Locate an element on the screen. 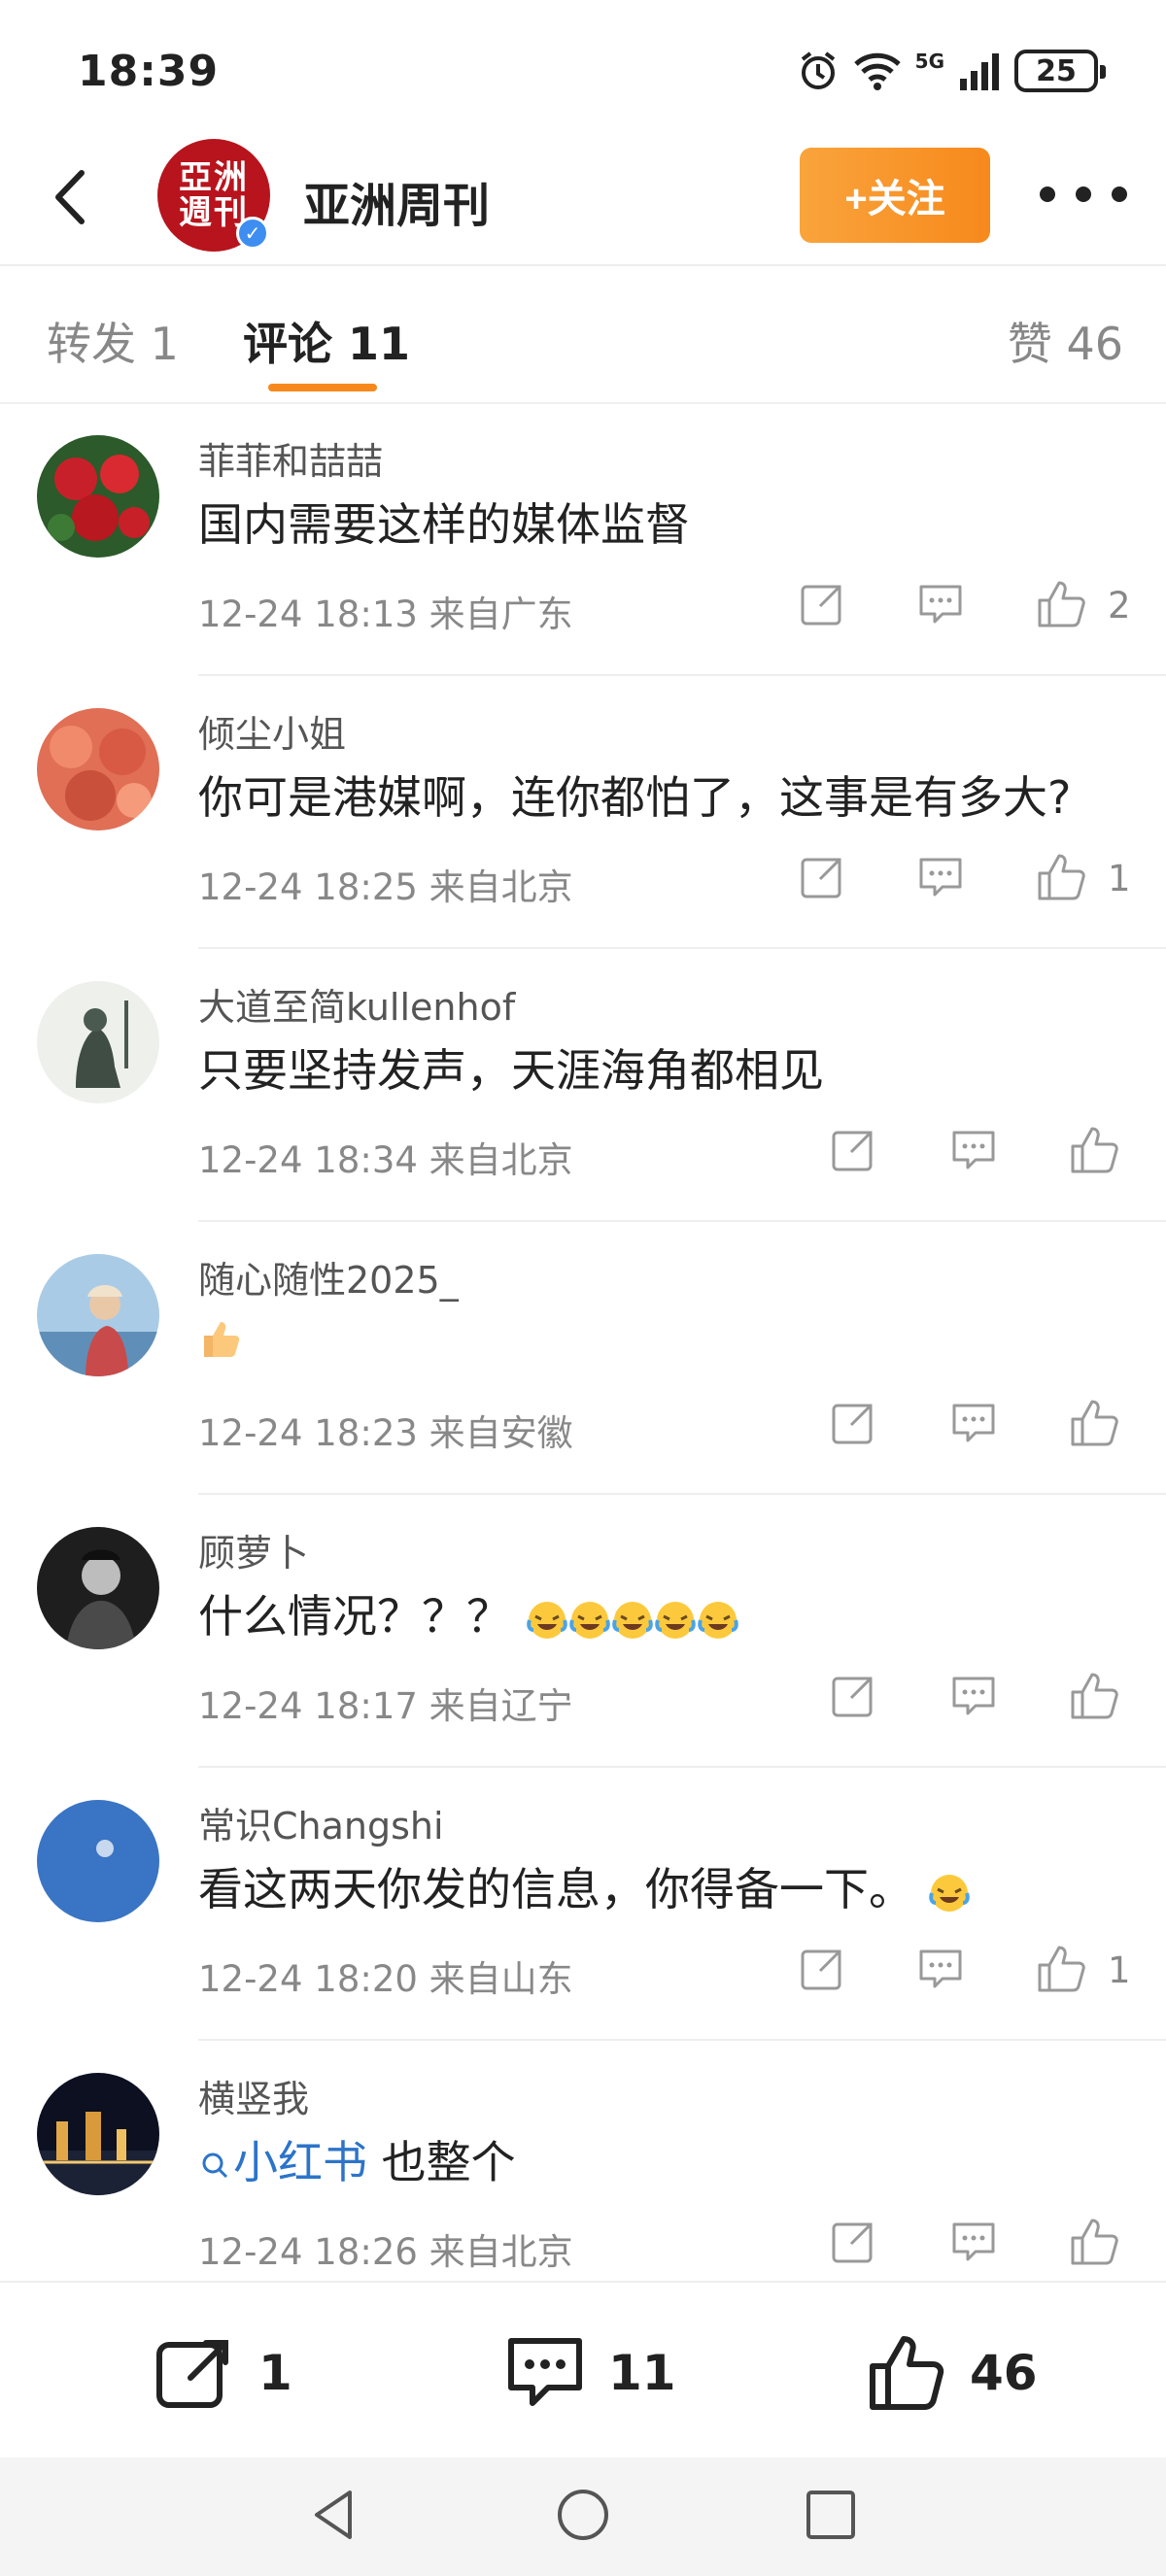 The width and height of the screenshot is (1166, 2576). thumbs-up-emoji-icon is located at coordinates (222, 1339).